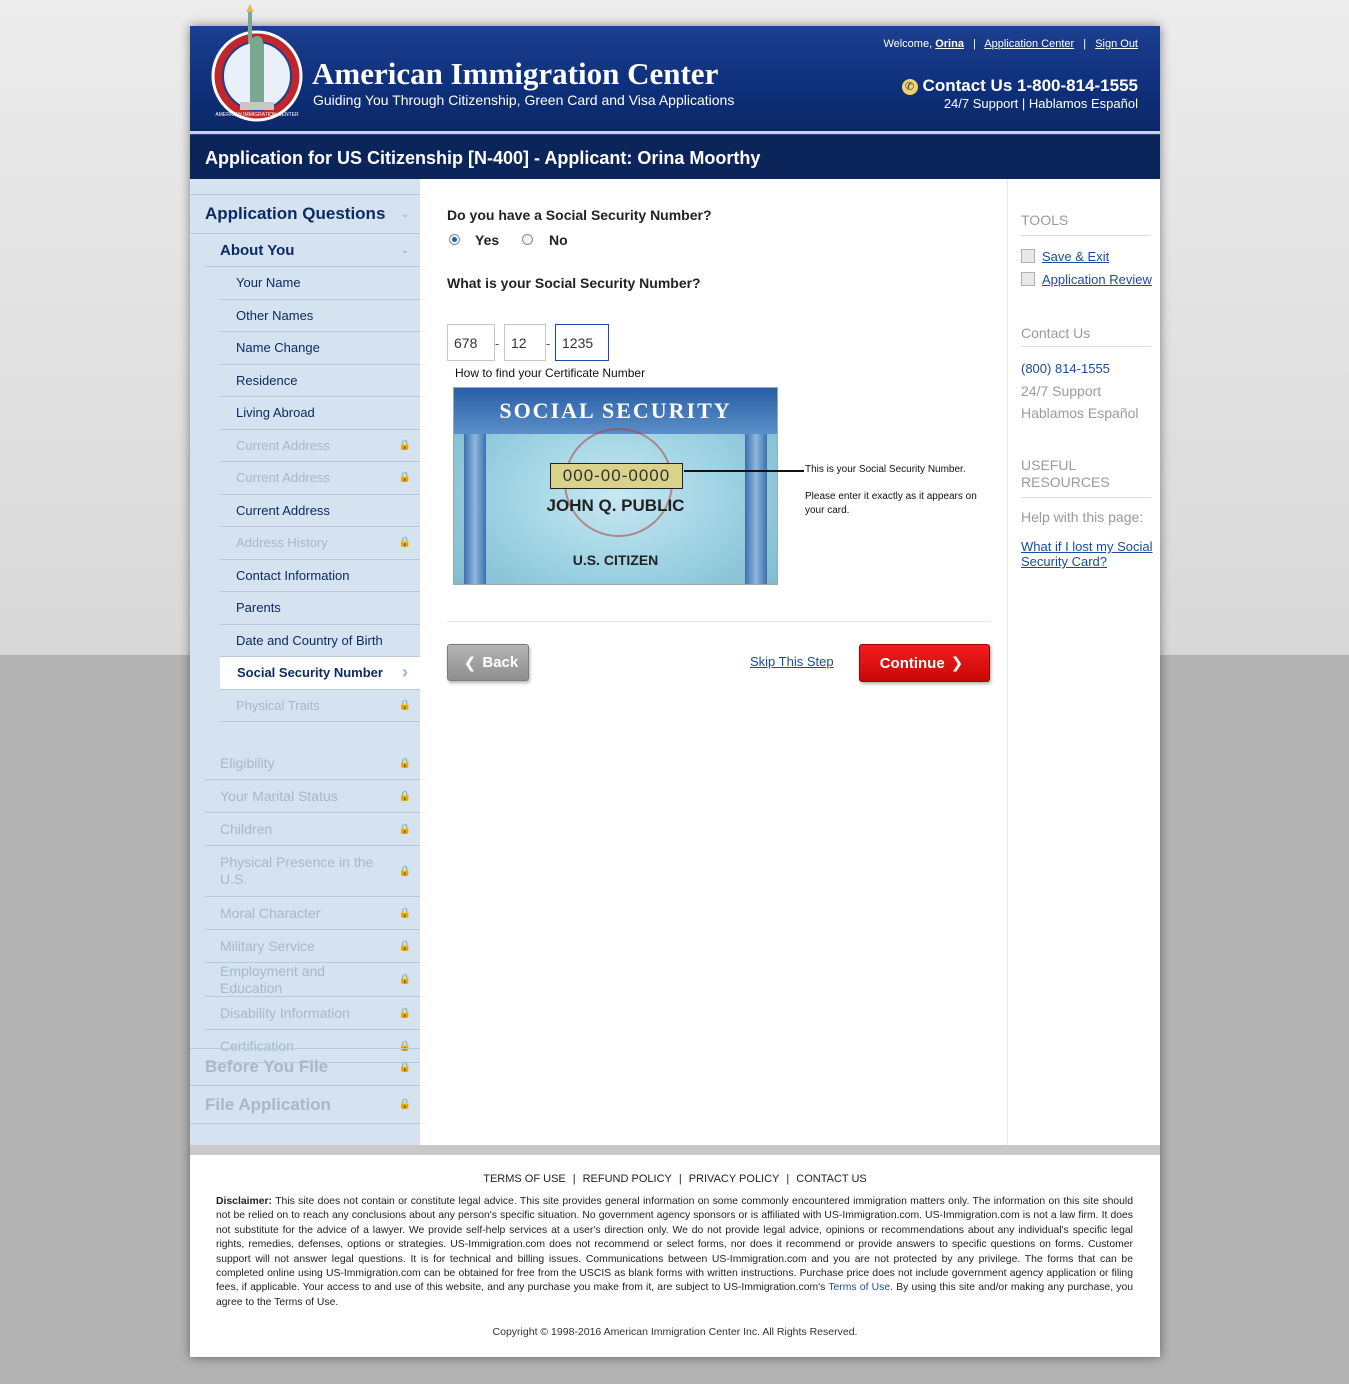 Image resolution: width=1349 pixels, height=1384 pixels. I want to click on ssn-part1-input: 678, so click(471, 342).